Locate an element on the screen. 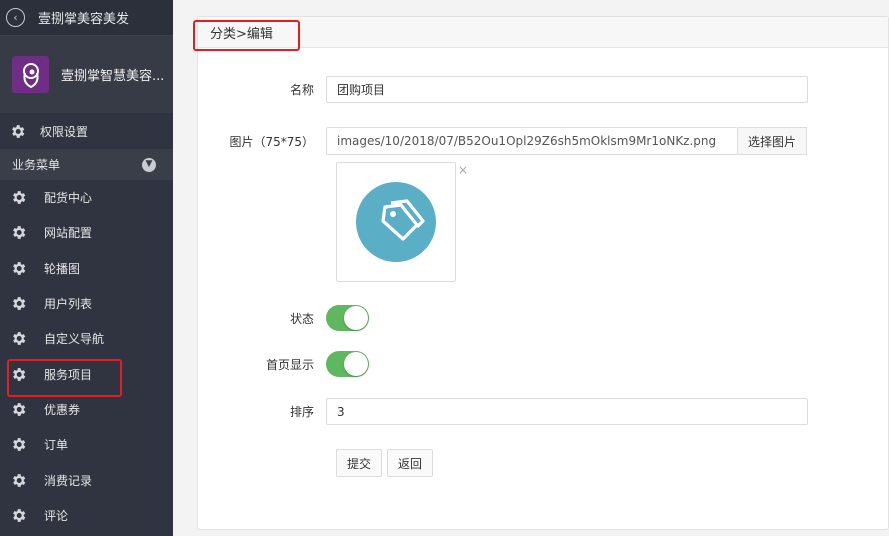 Image resolution: width=889 pixels, height=536 pixels. tag-icon is located at coordinates (396, 222).